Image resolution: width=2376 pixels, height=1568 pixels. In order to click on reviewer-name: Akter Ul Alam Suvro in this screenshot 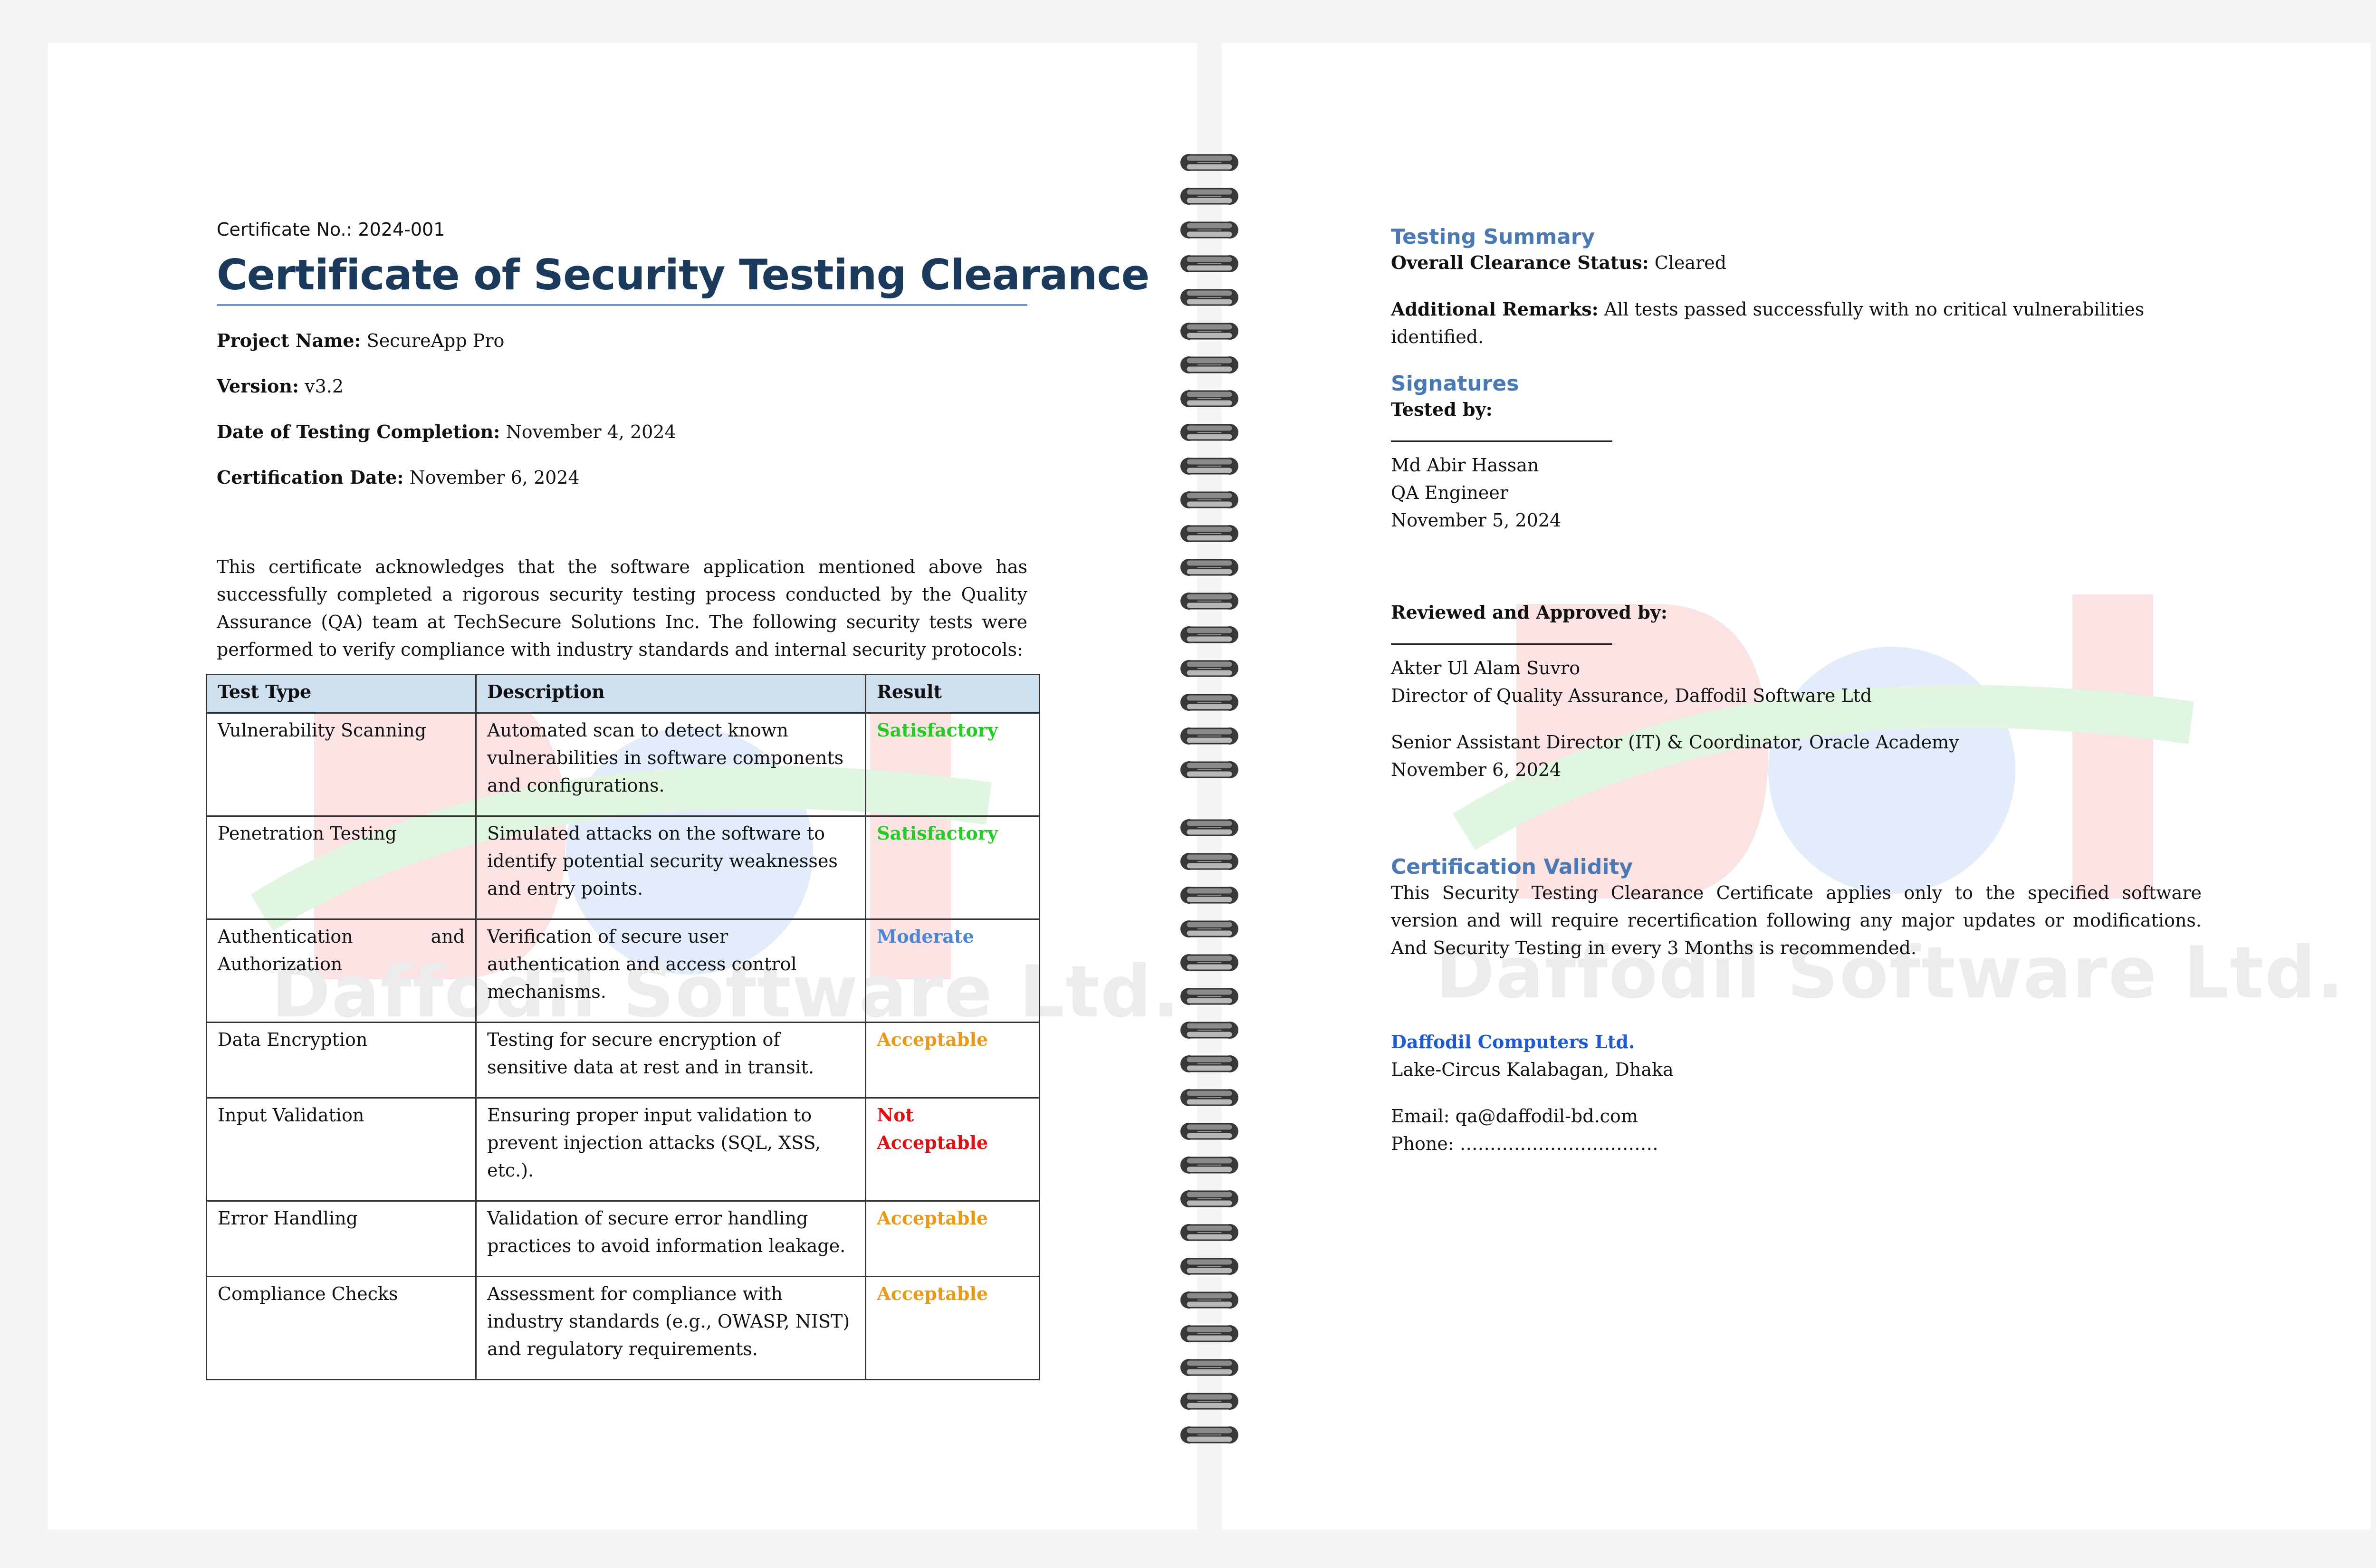, I will do `click(1486, 668)`.